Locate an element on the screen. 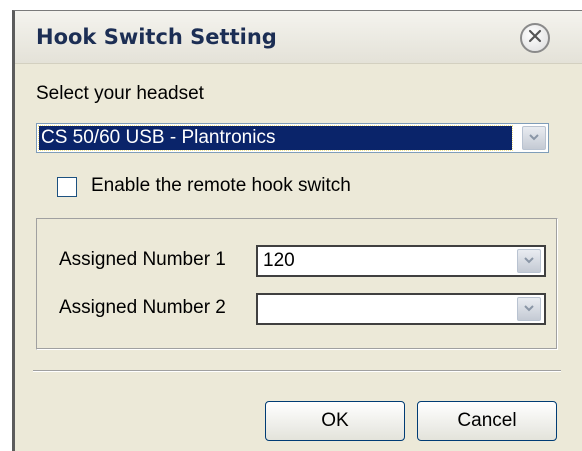 This screenshot has width=582, height=451. ok-button: OK is located at coordinates (335, 421).